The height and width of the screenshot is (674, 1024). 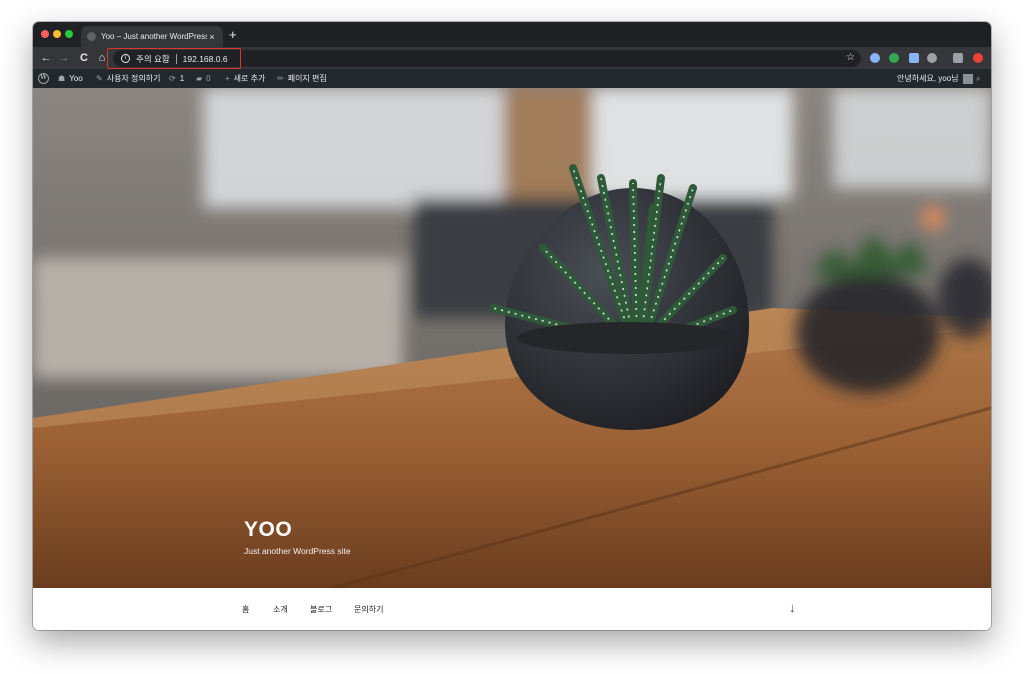 What do you see at coordinates (932, 58) in the screenshot?
I see `extension-4-icon` at bounding box center [932, 58].